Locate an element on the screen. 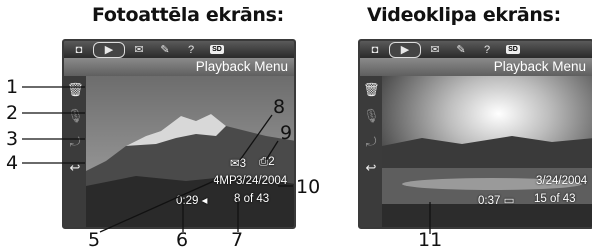 This screenshot has height=251, width=592. callout-4: 4 is located at coordinates (12, 163).